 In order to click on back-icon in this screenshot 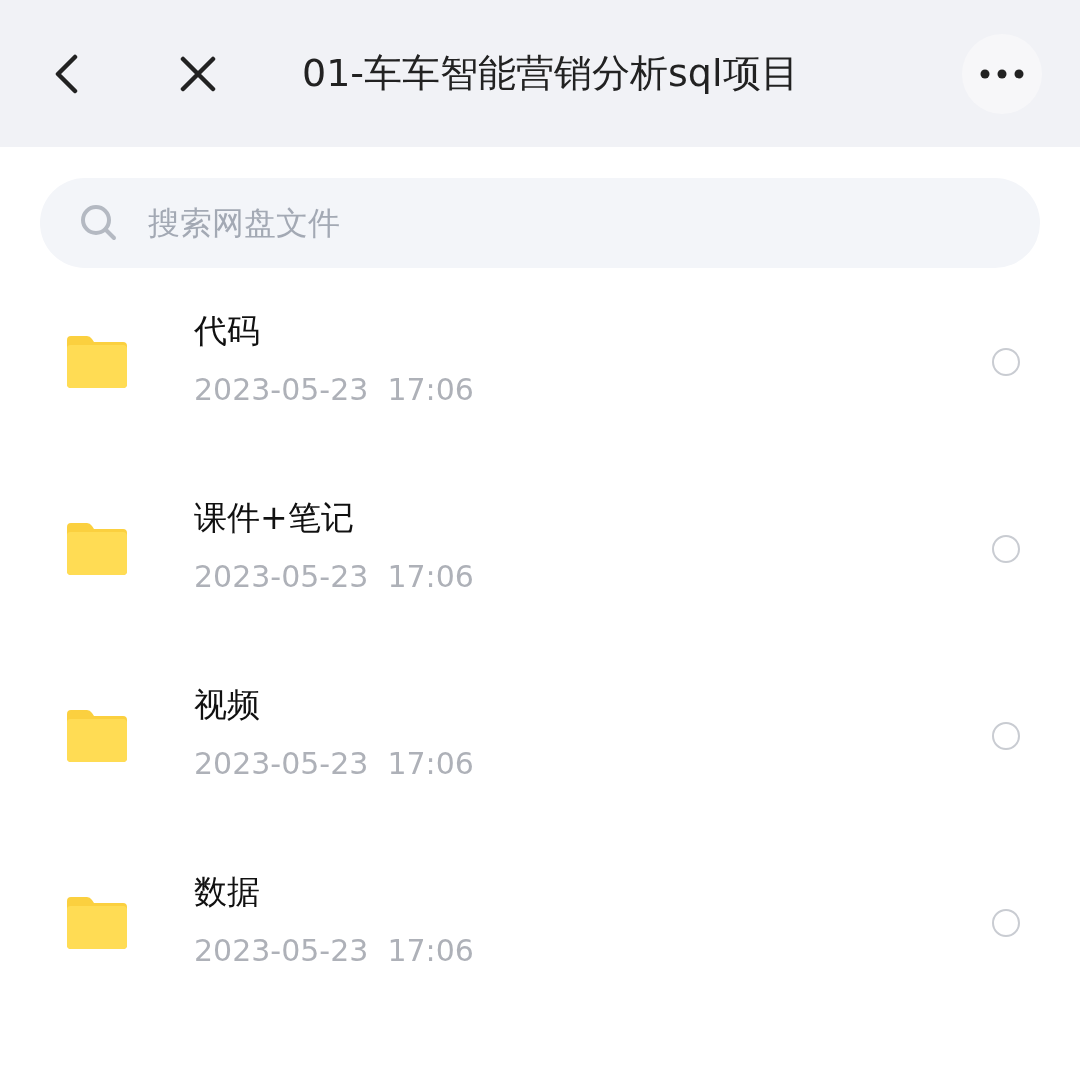, I will do `click(66, 73)`.